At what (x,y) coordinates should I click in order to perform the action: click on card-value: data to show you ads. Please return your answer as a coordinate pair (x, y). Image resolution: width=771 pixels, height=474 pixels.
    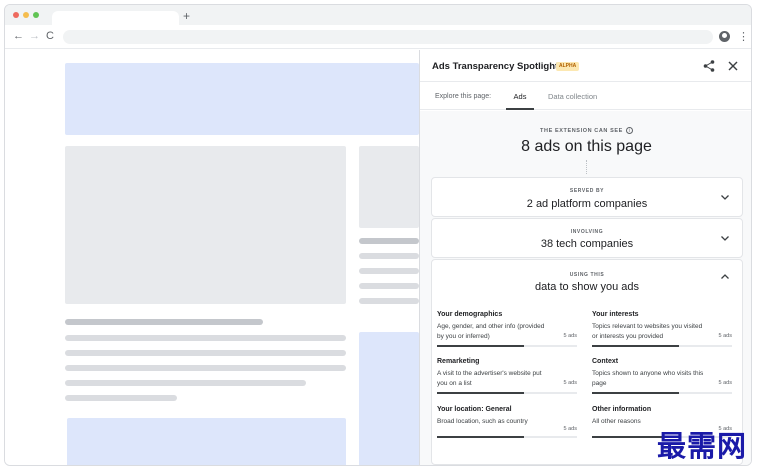
    Looking at the image, I should click on (587, 287).